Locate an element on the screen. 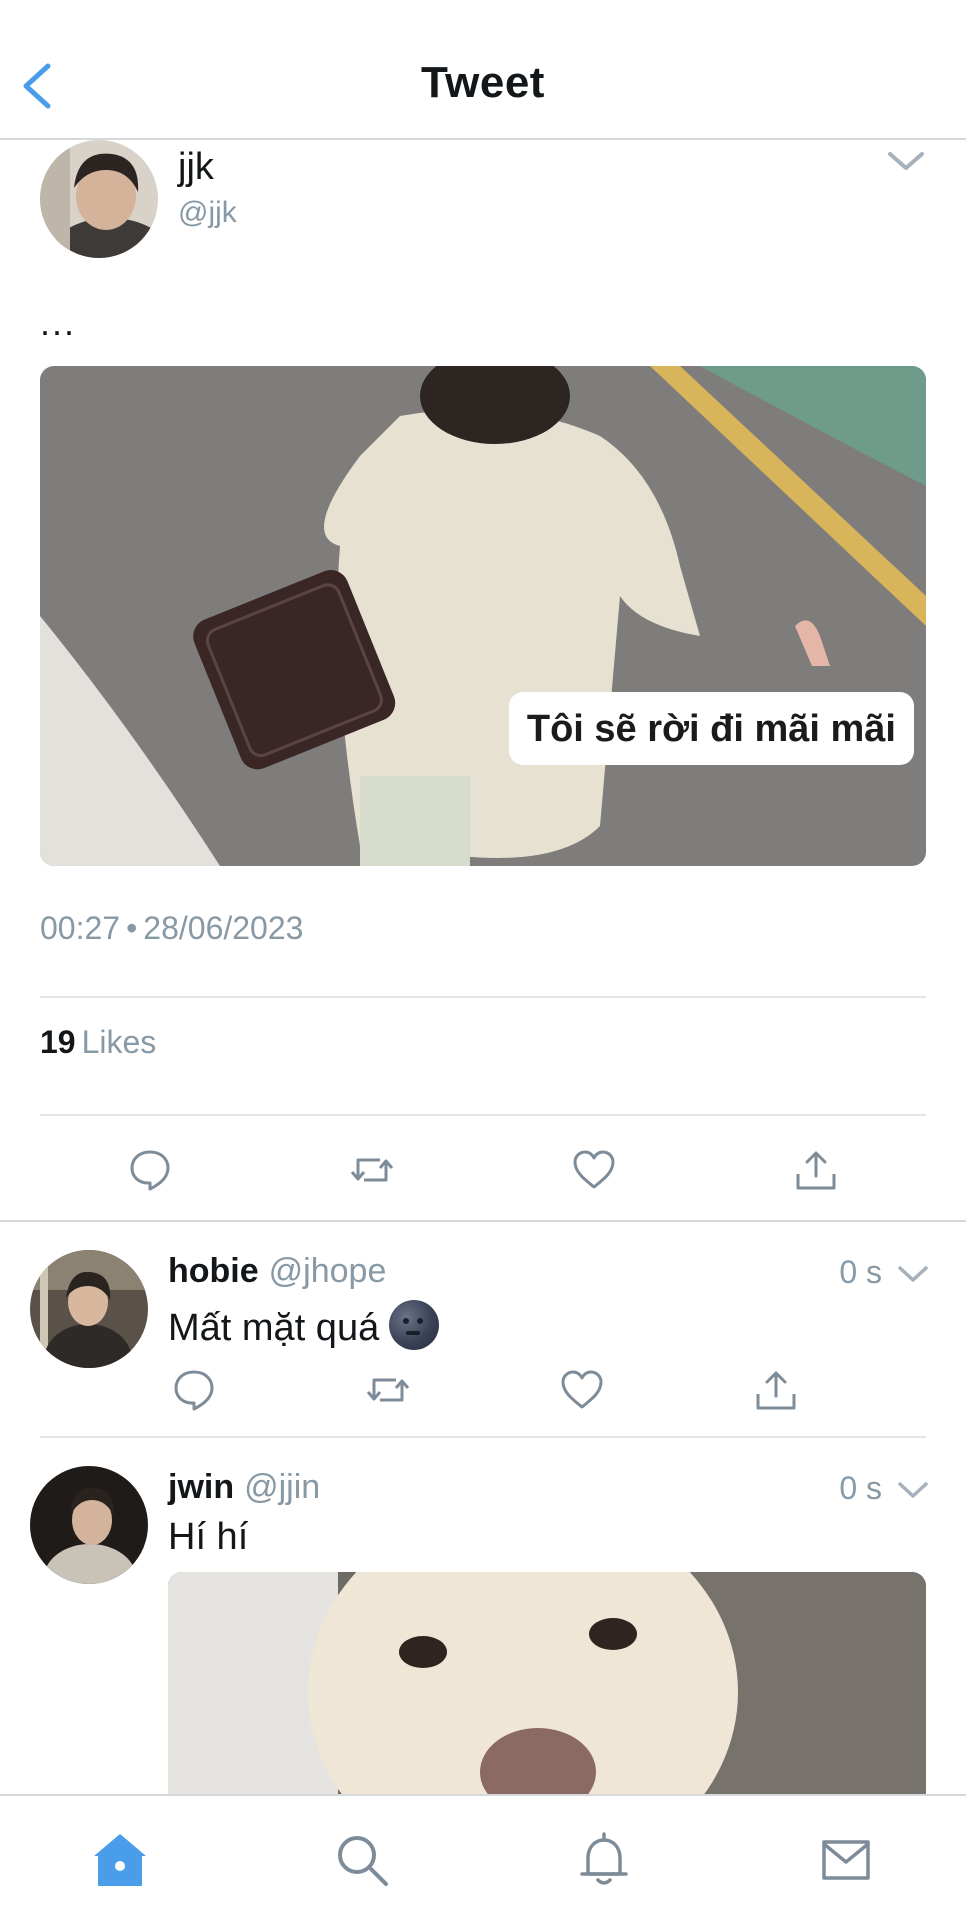 The image size is (966, 1920). bell-icon is located at coordinates (604, 1860).